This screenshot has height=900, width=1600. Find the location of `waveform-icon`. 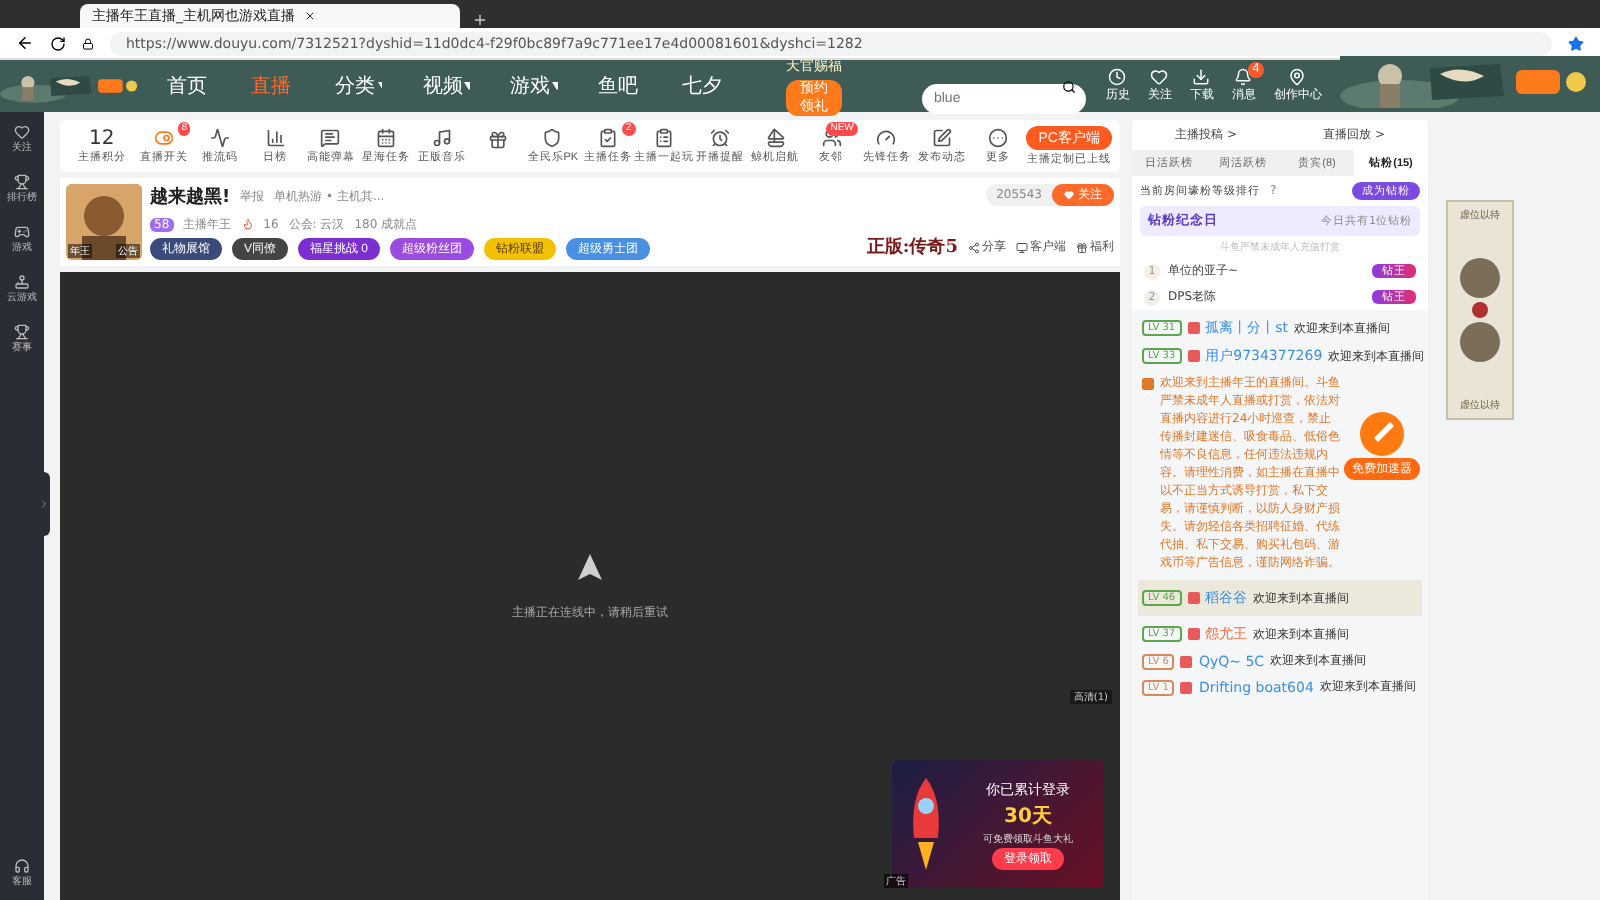

waveform-icon is located at coordinates (219, 138).